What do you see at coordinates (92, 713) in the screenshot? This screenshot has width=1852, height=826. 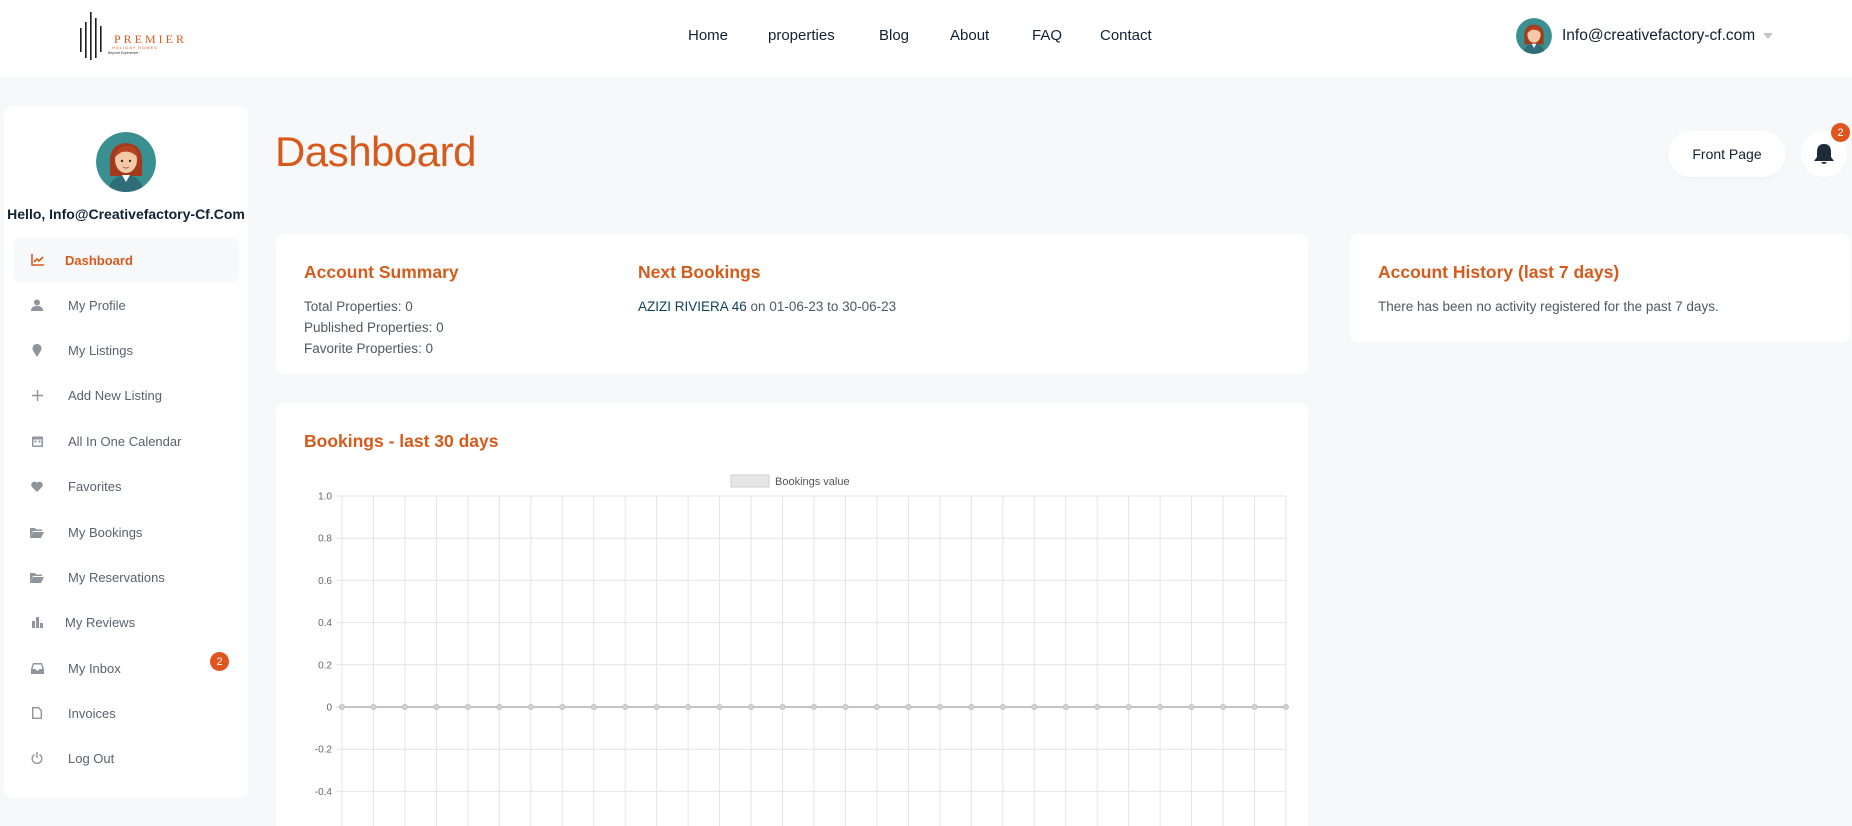 I see `sidebar-item-label: Invoices` at bounding box center [92, 713].